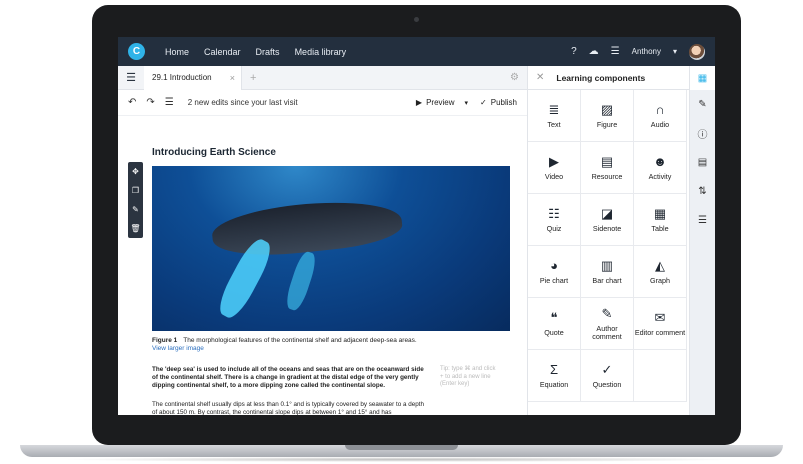 The image size is (803, 464). Describe the element at coordinates (554, 324) in the screenshot. I see `component-quote: ❝ Quote` at that location.